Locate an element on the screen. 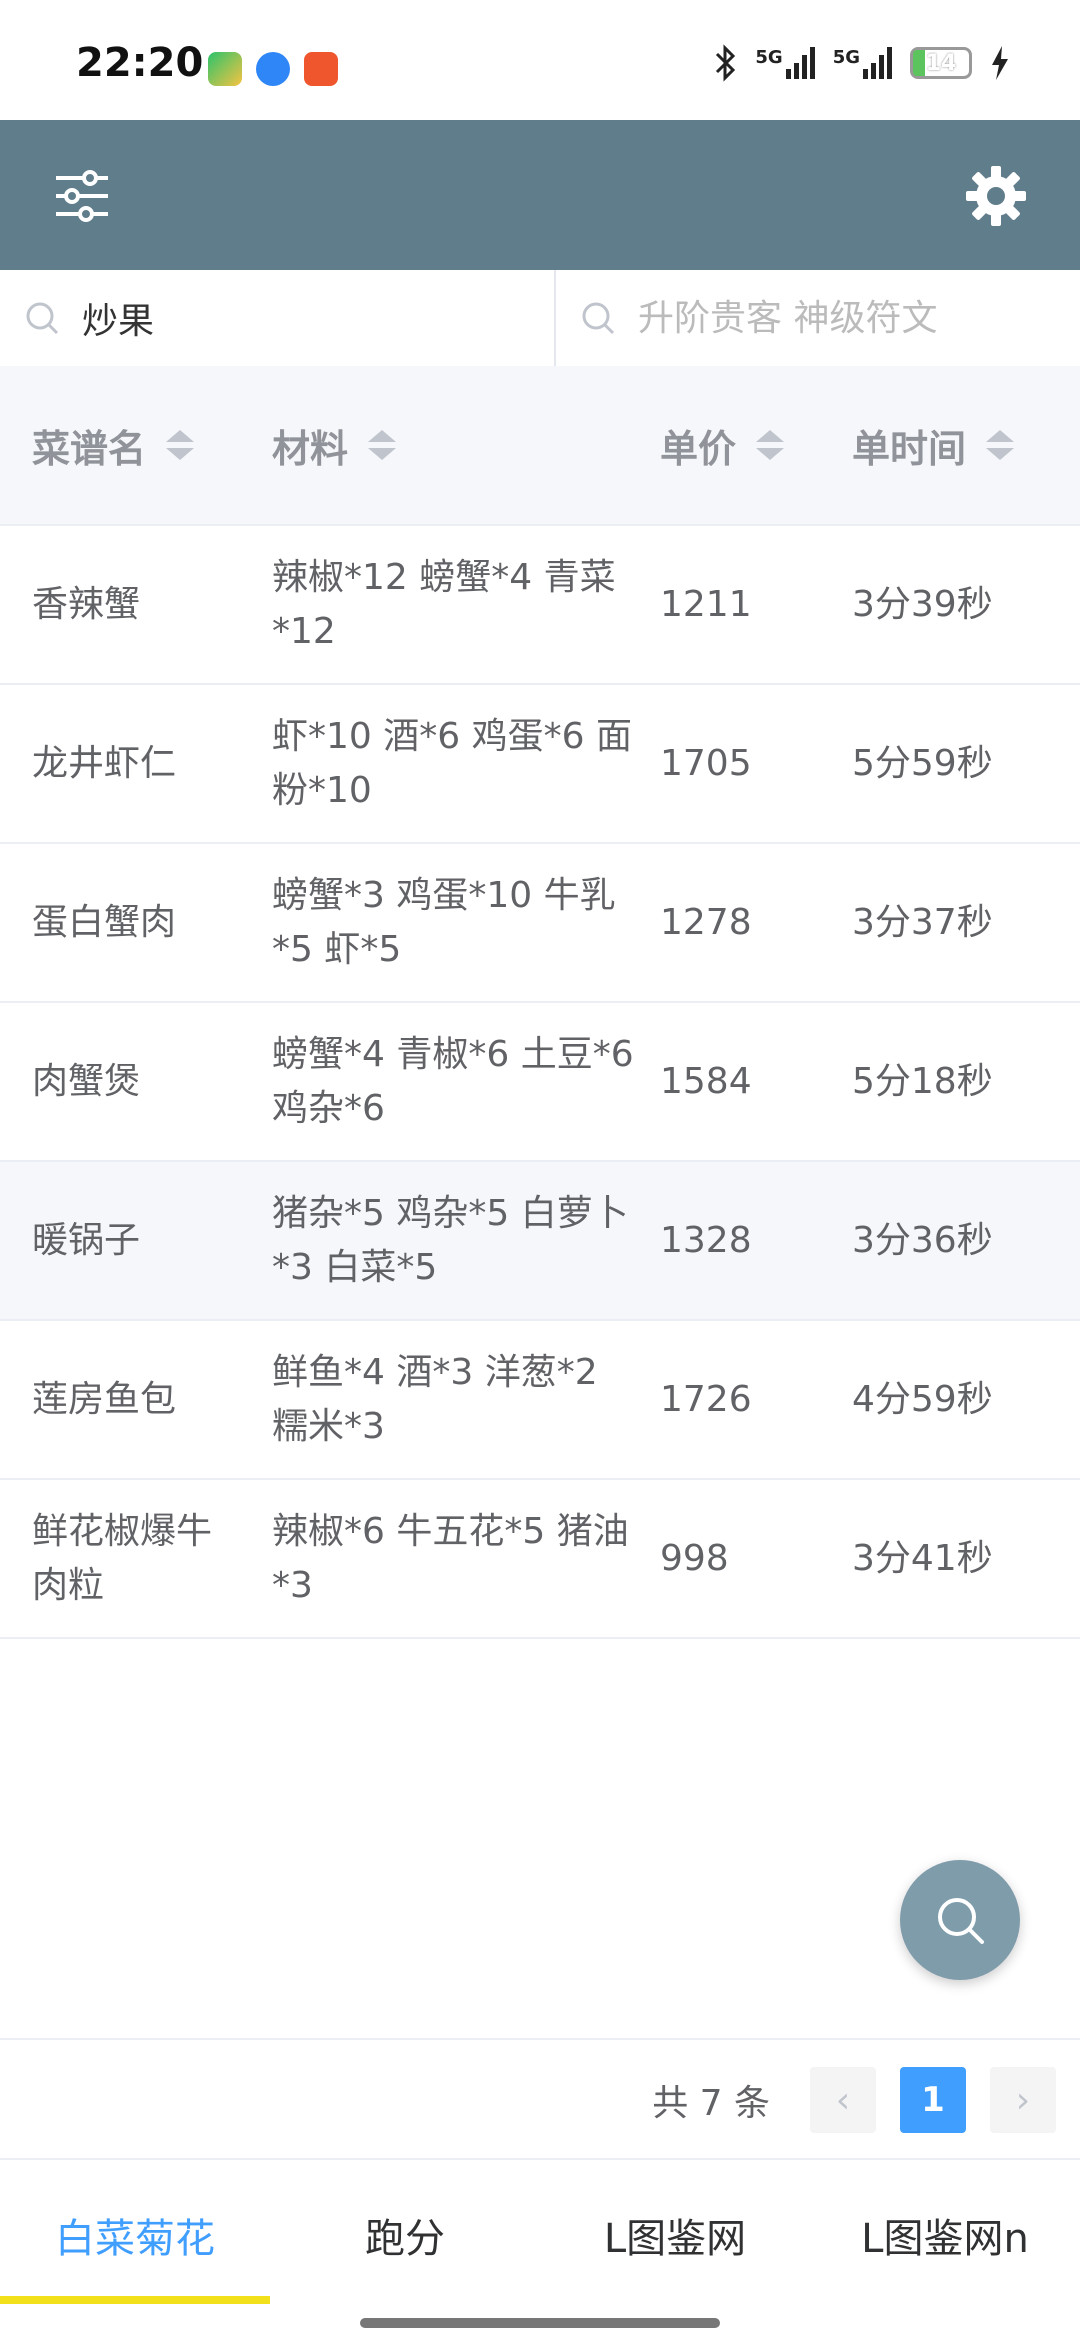 This screenshot has width=1080, height=2352. cell-time: 3分41秒 is located at coordinates (922, 1558).